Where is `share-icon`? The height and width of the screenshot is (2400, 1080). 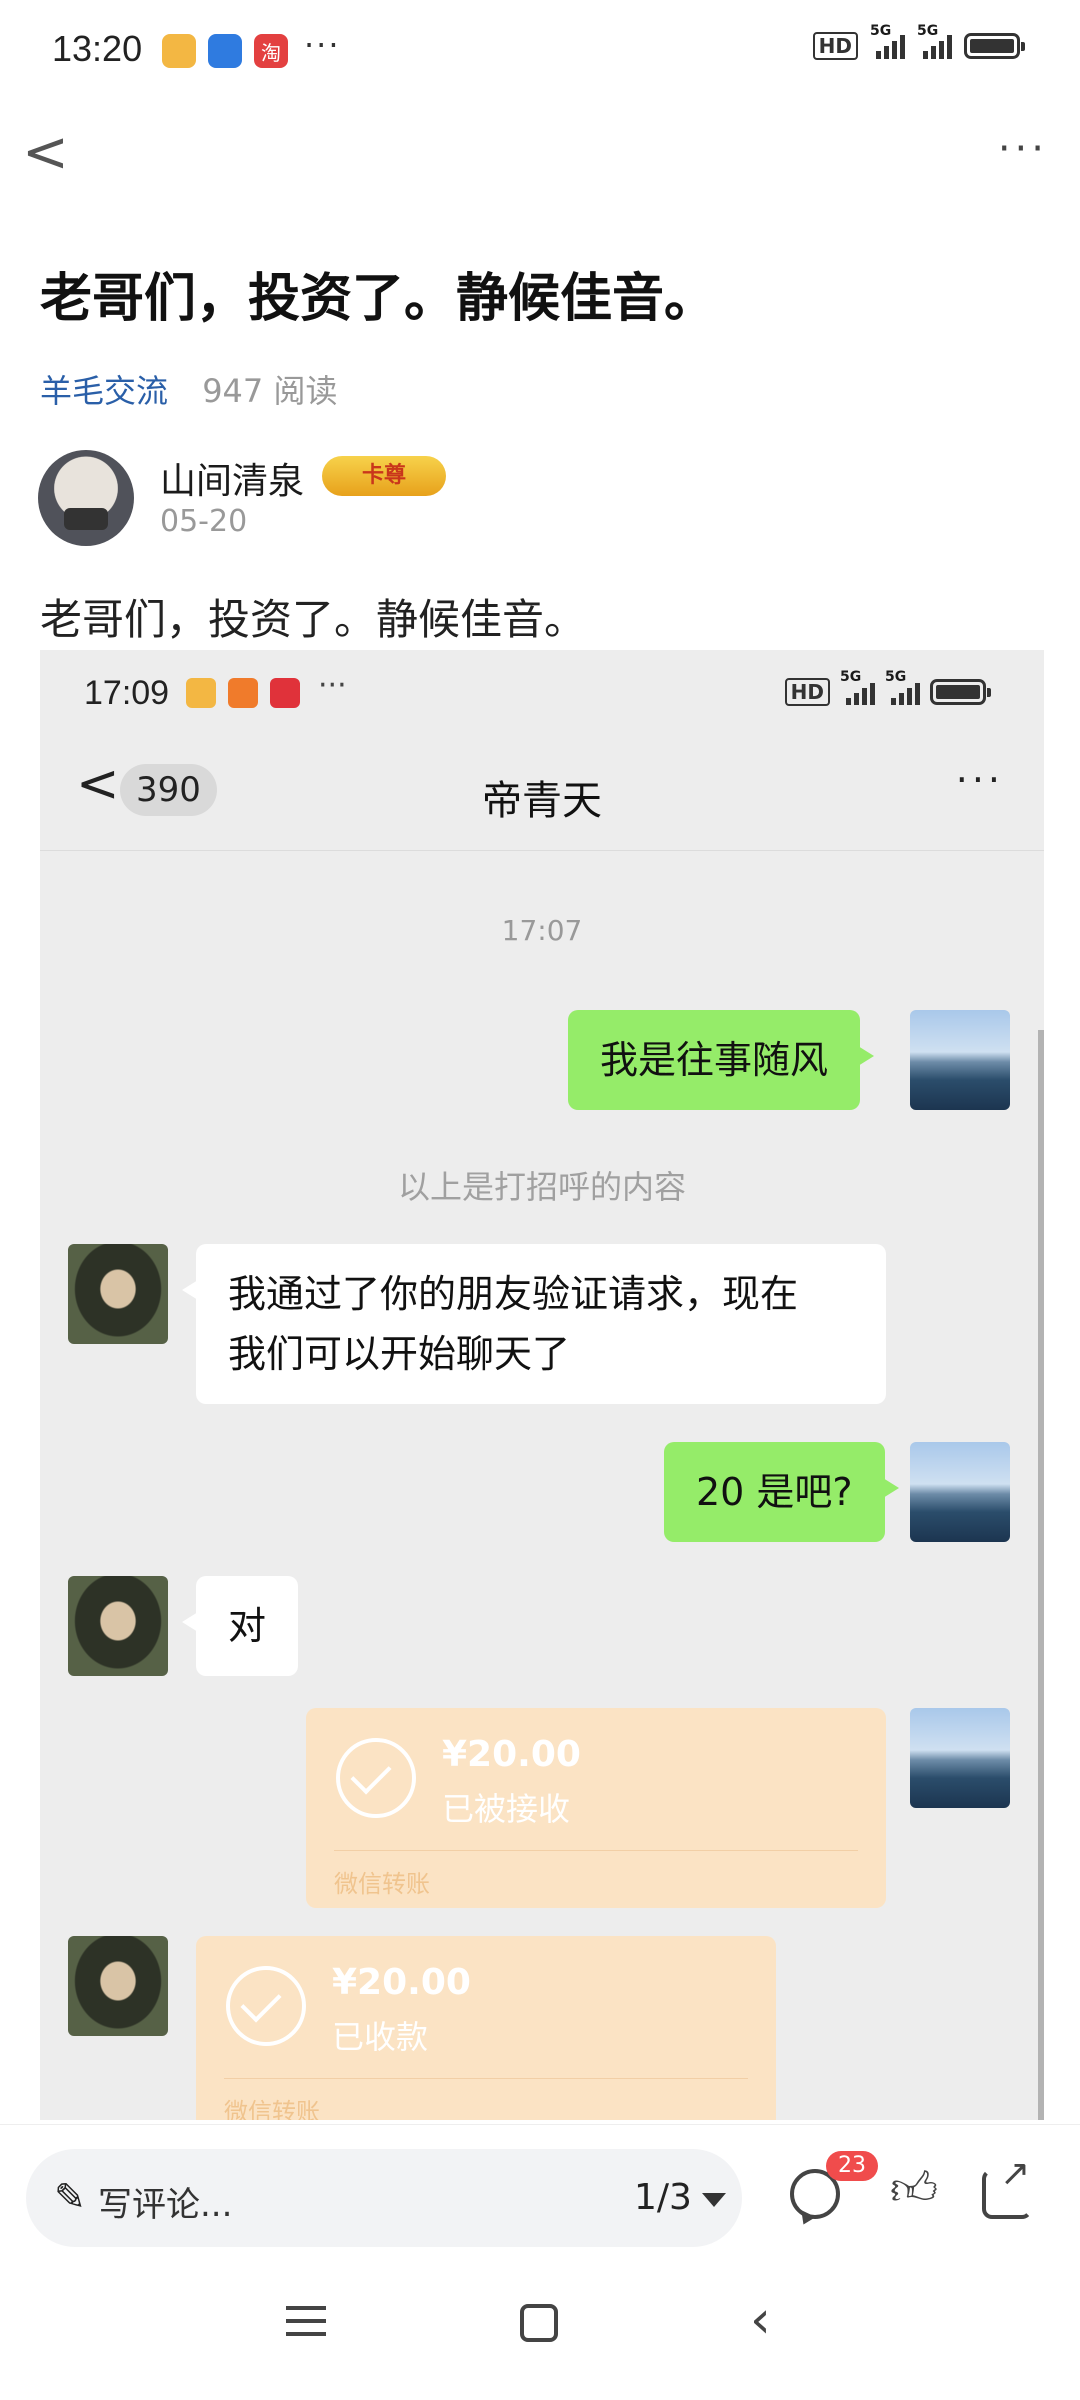 share-icon is located at coordinates (1007, 2186).